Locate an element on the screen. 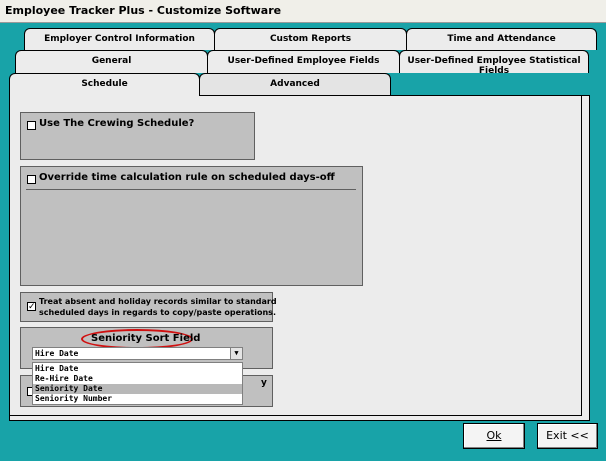  tab-label: Employer Control Information is located at coordinates (119, 39).